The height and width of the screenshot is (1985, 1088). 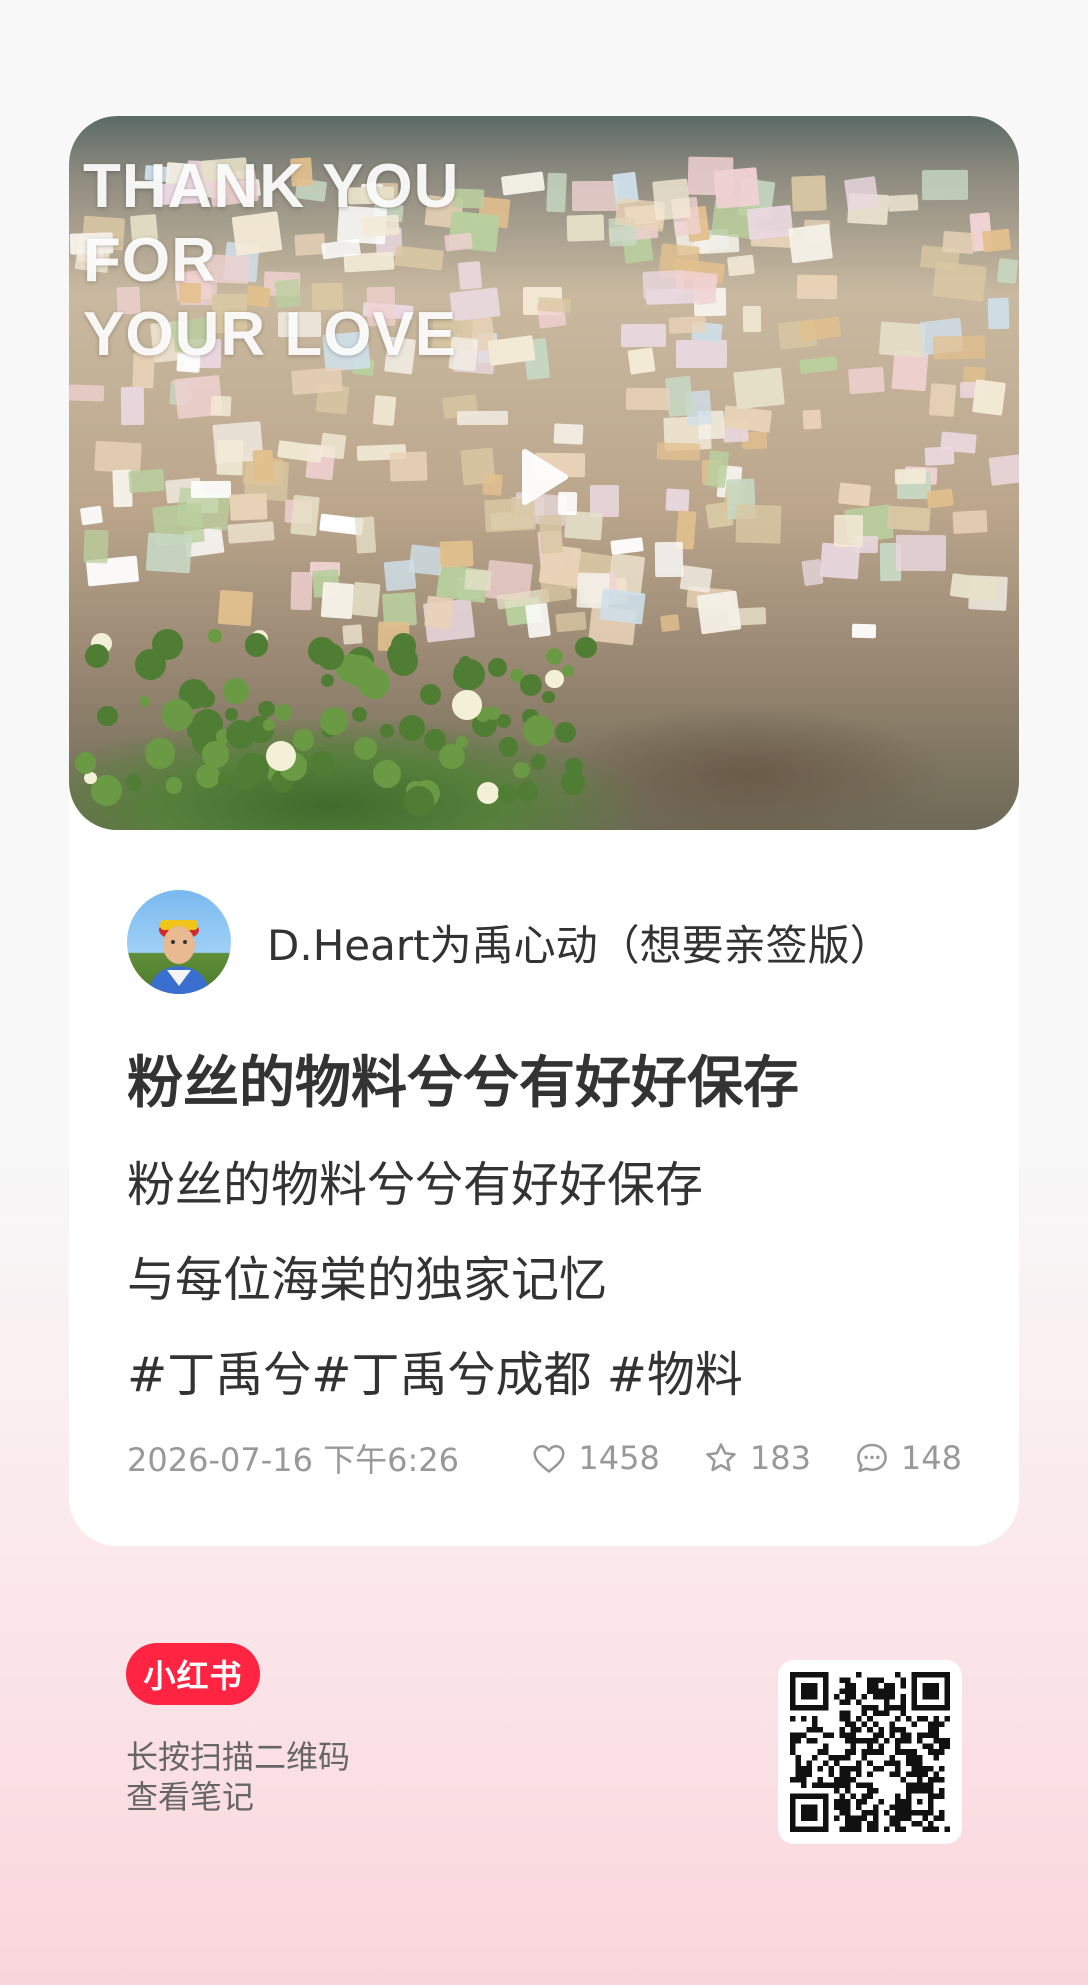 I want to click on note-meta-row: 2026-07-16 下午6:26 1458 183 148, so click(x=544, y=1458).